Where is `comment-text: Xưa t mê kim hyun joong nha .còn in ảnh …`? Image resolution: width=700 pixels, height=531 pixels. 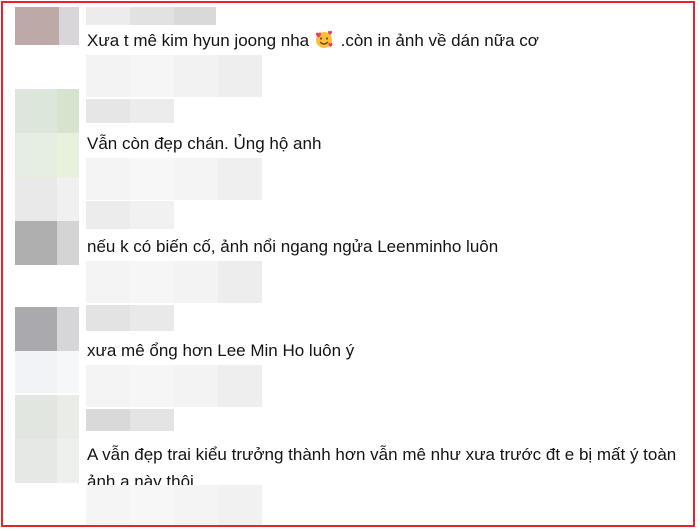 comment-text: Xưa t mê kim hyun joong nha .còn in ảnh … is located at coordinates (313, 40).